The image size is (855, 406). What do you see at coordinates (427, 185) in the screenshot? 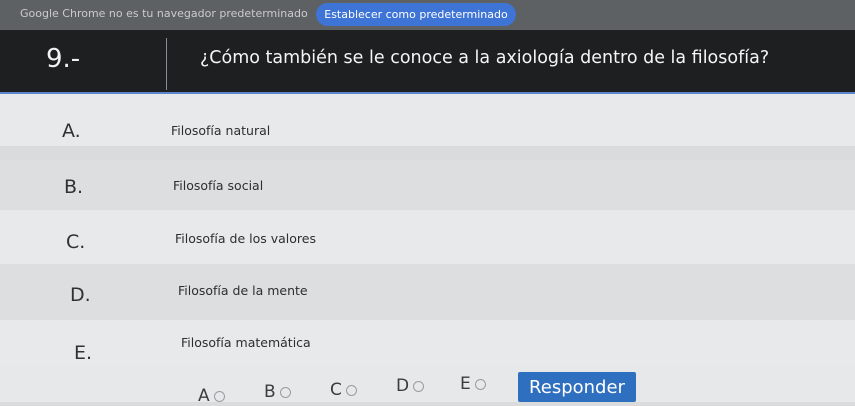
I see `option-b: B. Filosofía social` at bounding box center [427, 185].